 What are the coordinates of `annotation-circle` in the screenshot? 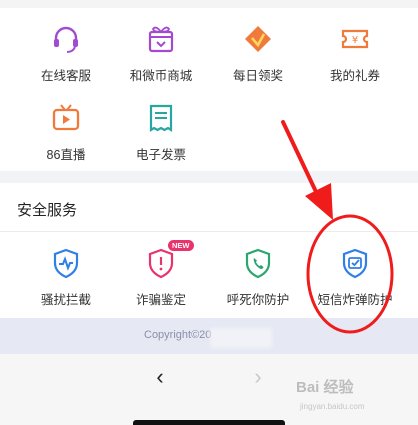 It's located at (350, 274).